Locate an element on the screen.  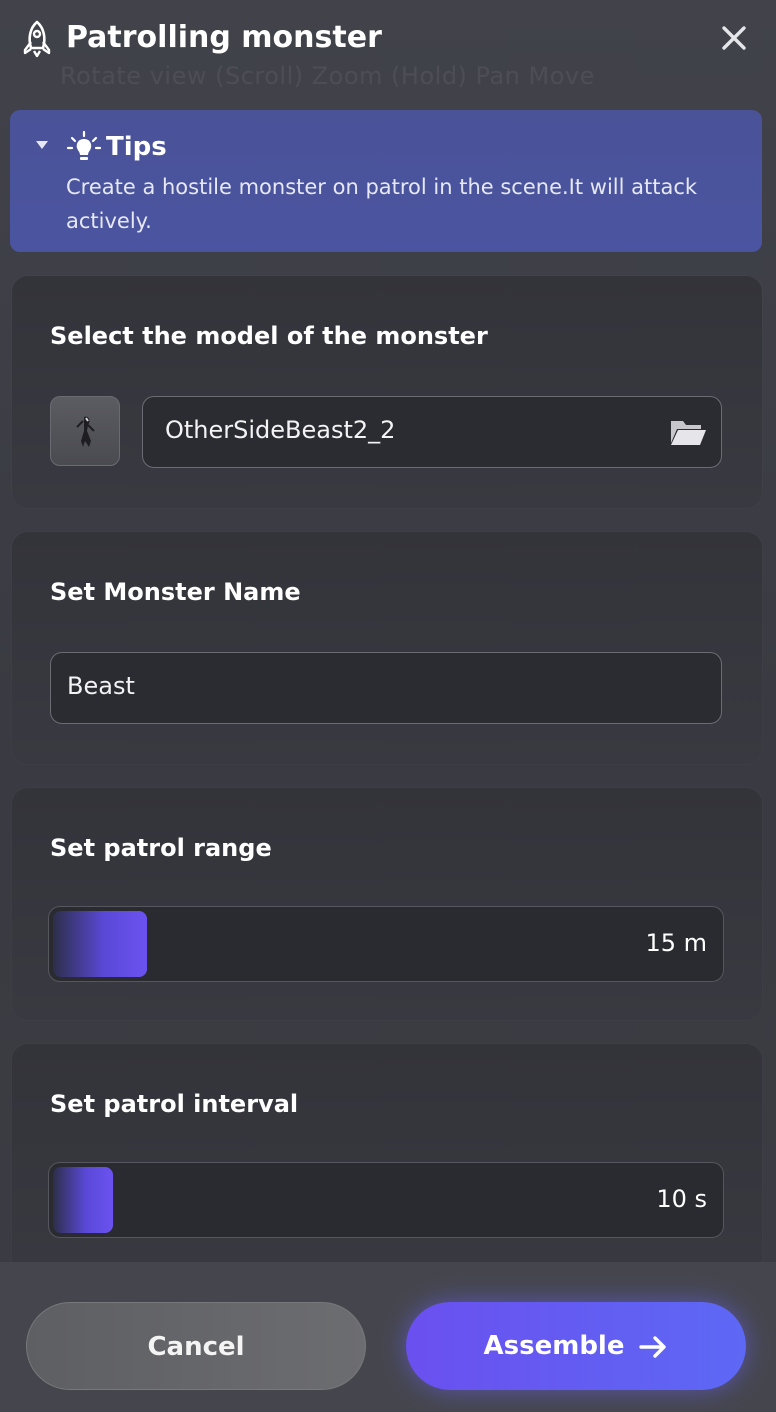
monster-name-input: Beast is located at coordinates (386, 688).